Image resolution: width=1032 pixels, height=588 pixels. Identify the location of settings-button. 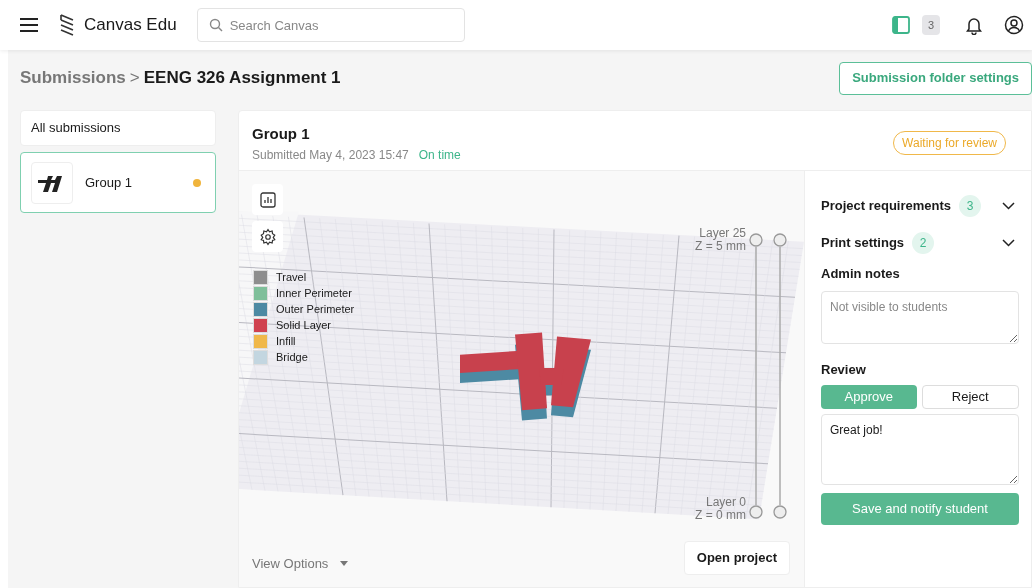
(267, 236).